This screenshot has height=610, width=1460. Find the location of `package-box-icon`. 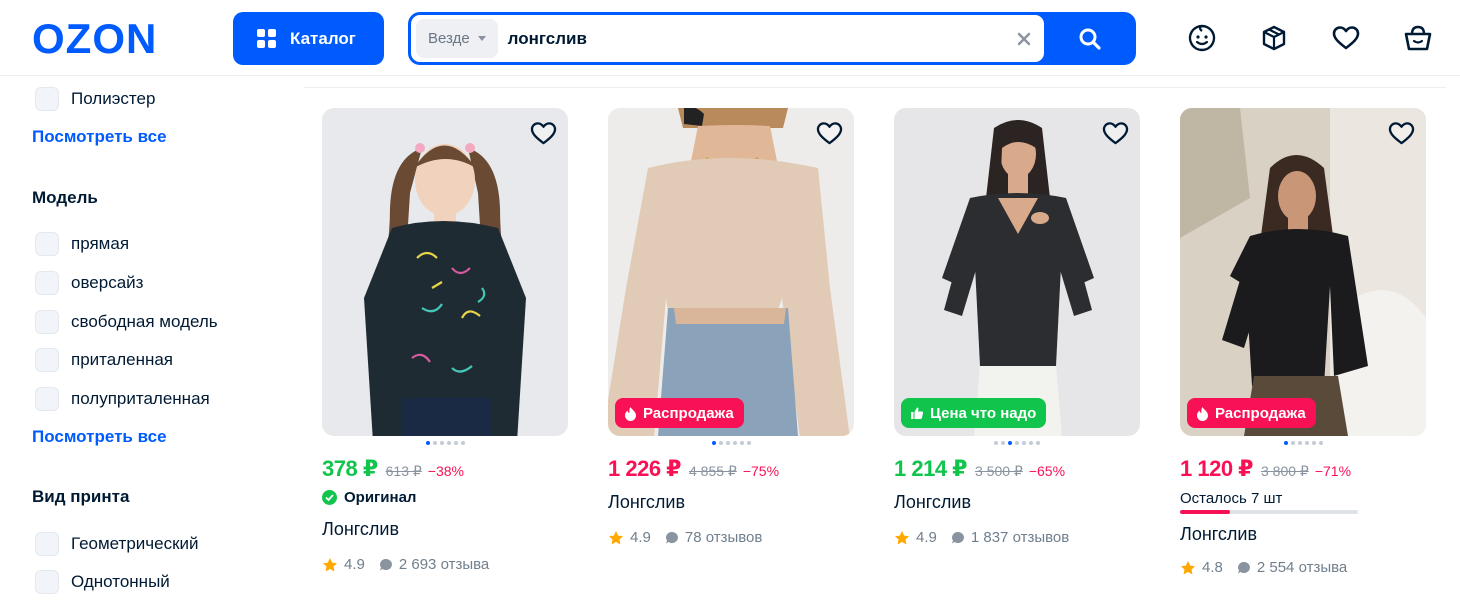

package-box-icon is located at coordinates (1274, 38).